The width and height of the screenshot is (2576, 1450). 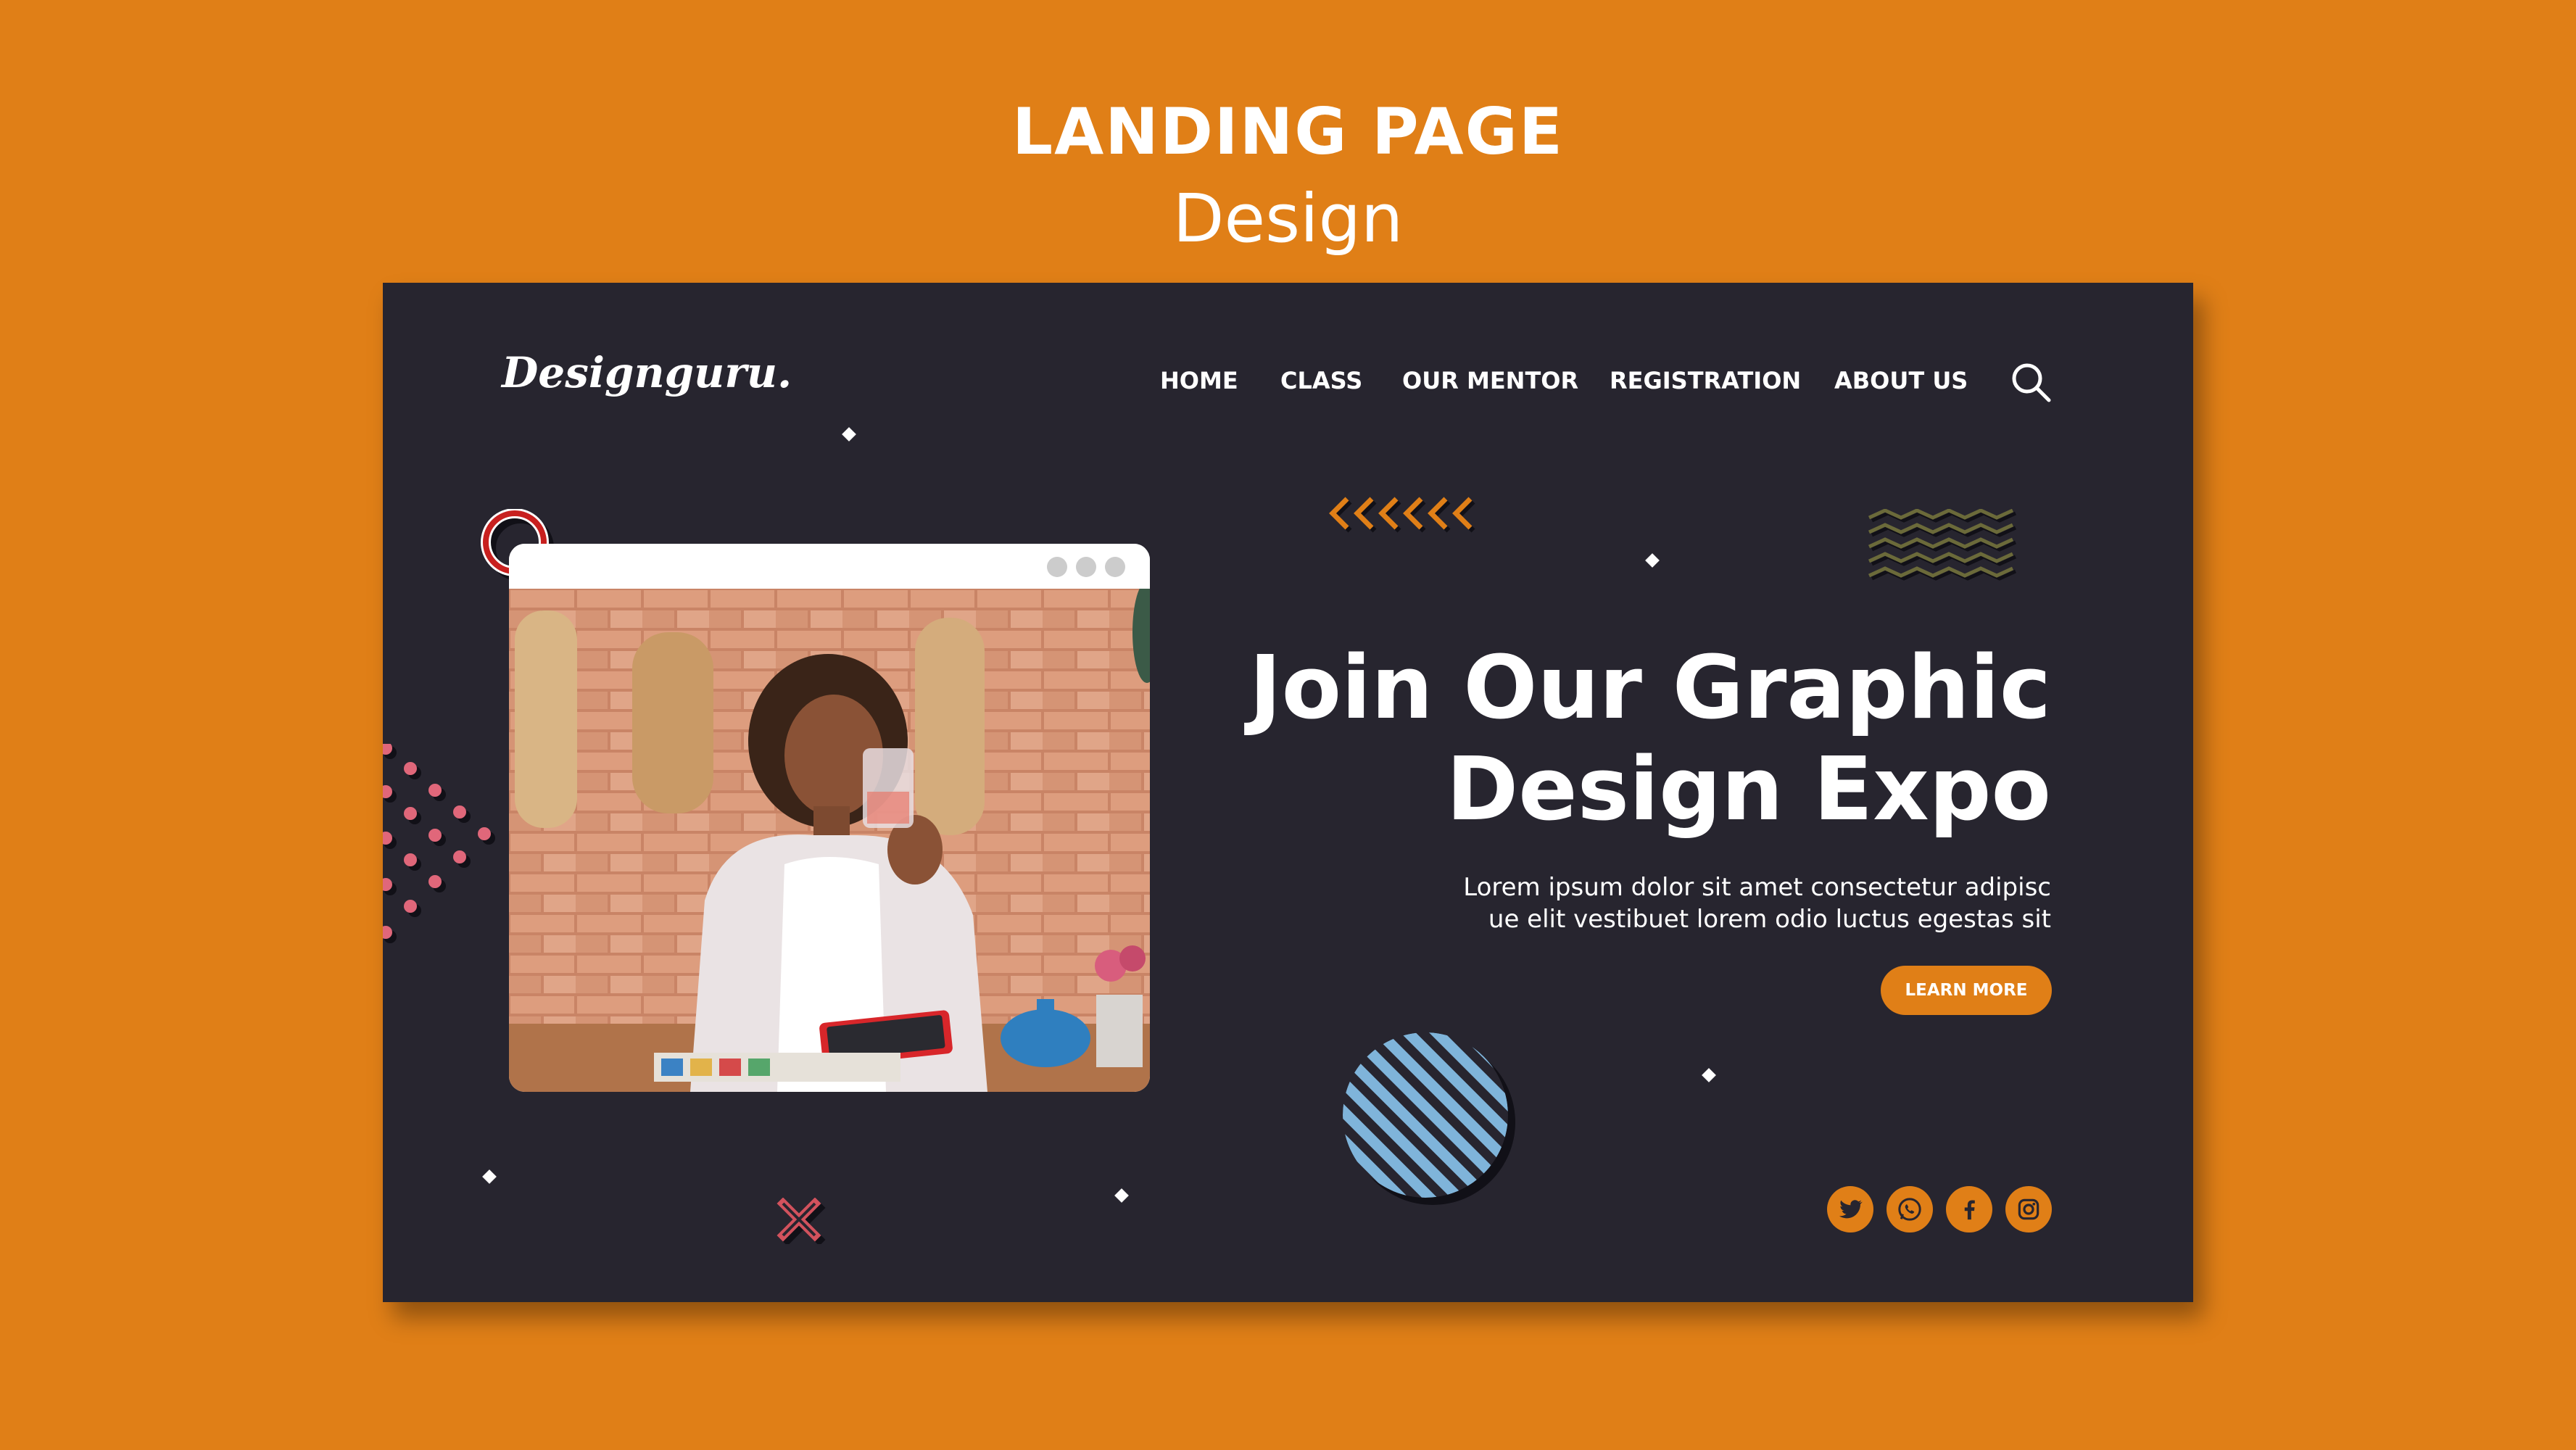 I want to click on page-subtitle: Design, so click(x=1288, y=219).